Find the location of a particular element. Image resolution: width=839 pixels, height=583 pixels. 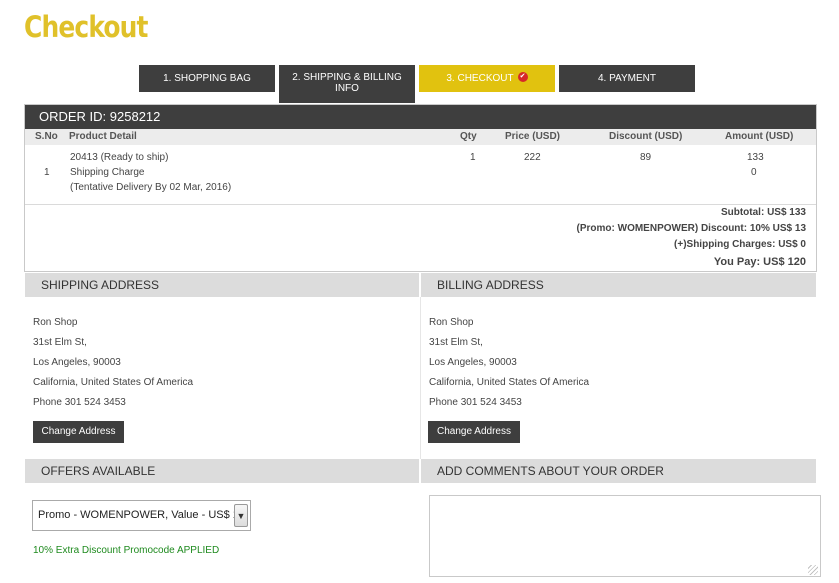

row-product-line3: (Tentative Delivery By 02 Mar, 2016) is located at coordinates (151, 187).